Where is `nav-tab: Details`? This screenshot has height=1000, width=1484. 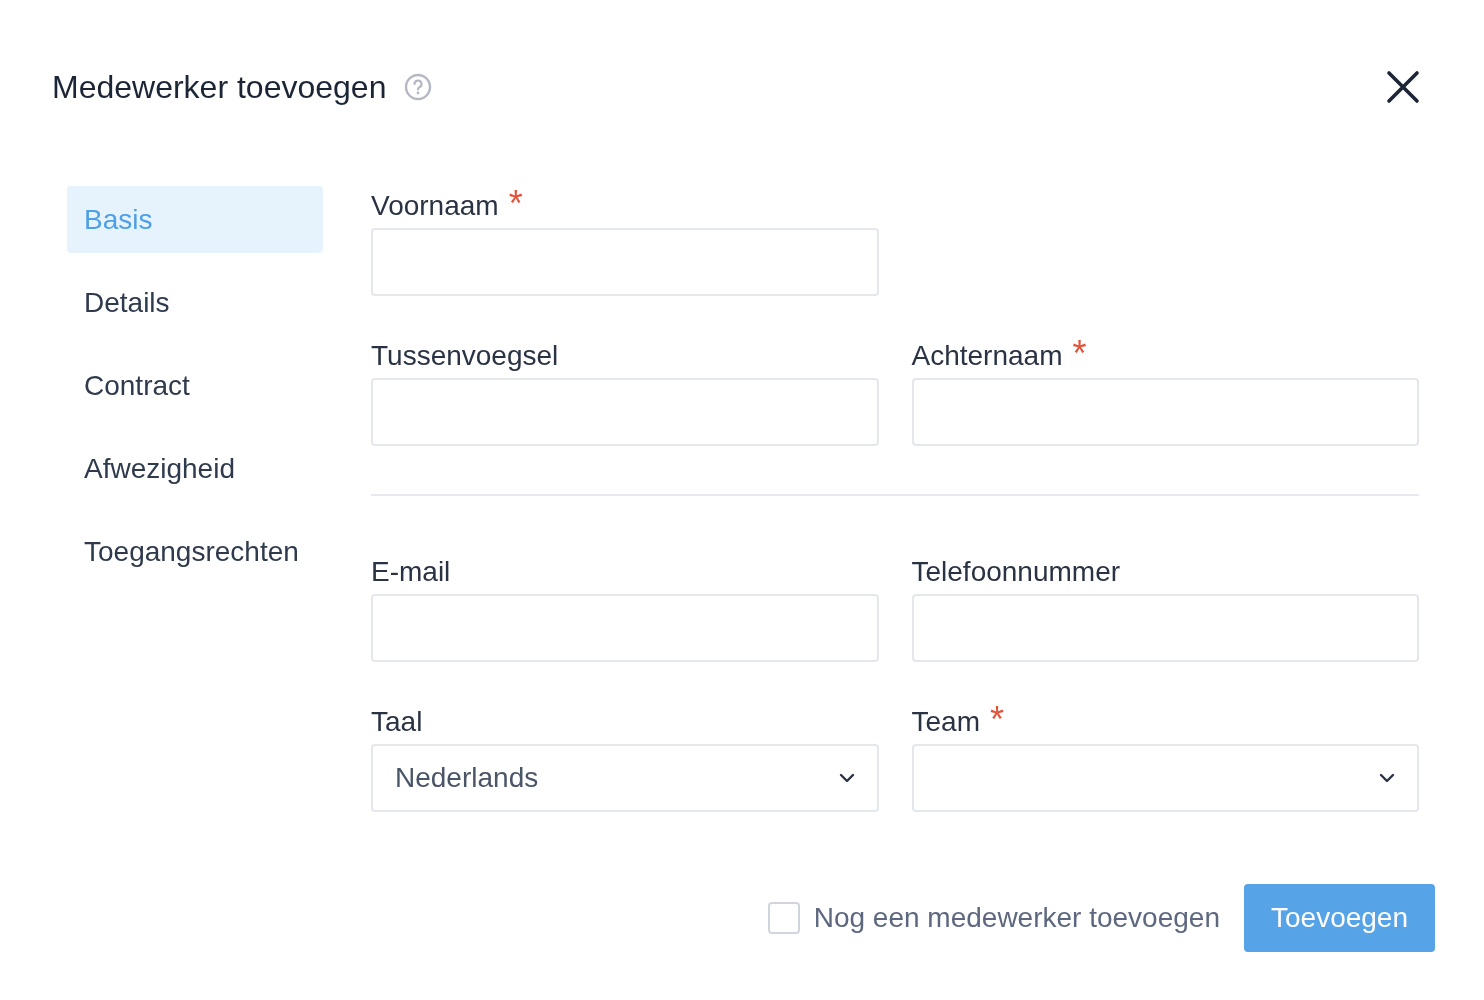 nav-tab: Details is located at coordinates (195, 302).